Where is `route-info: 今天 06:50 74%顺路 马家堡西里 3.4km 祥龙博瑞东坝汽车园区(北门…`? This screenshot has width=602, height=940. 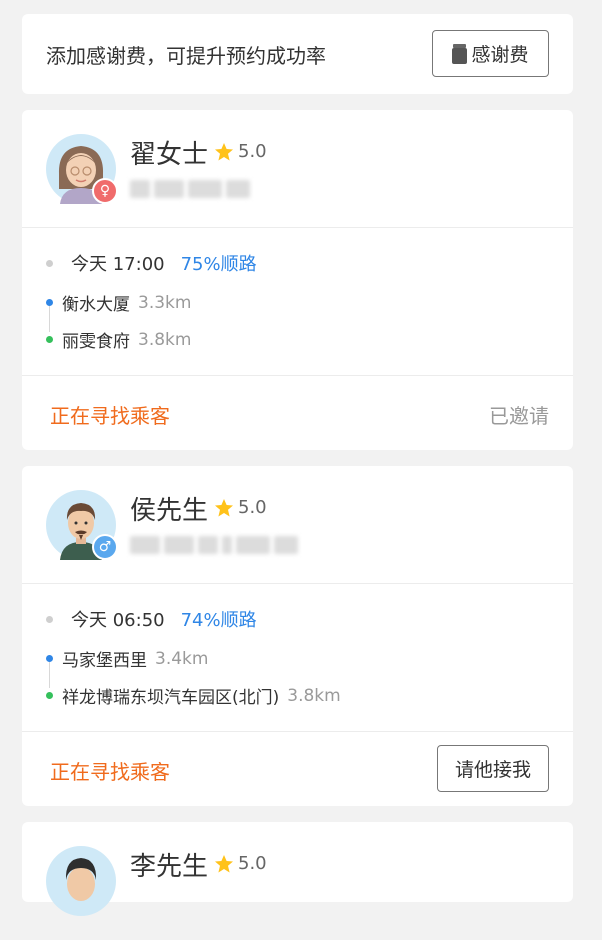
route-info: 今天 06:50 74%顺路 马家堡西里 3.4km 祥龙博瑞东坝汽车园区(北门… is located at coordinates (297, 658).